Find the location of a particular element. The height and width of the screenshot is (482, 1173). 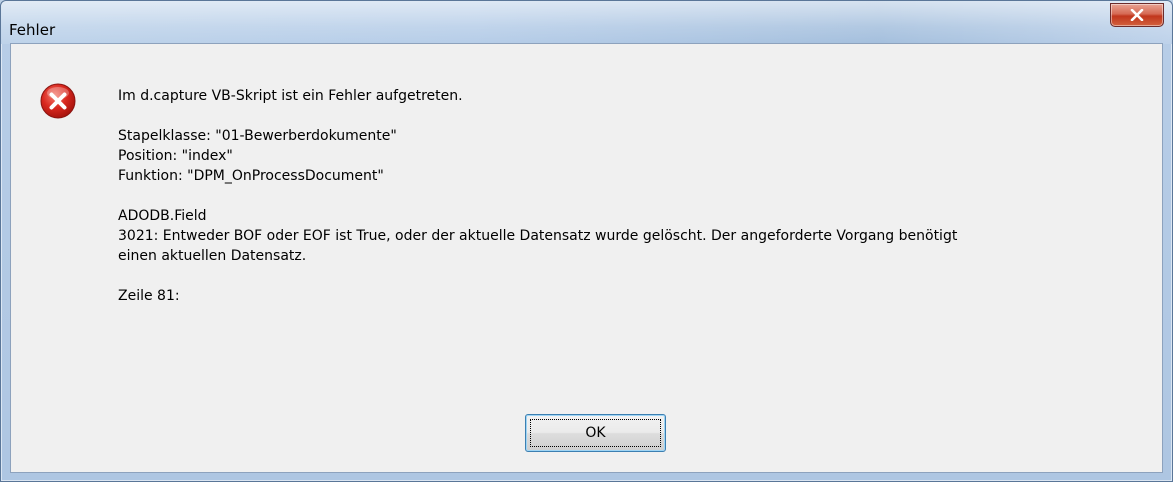

function-line: Funktion: "DPM_OnProcessDocument" is located at coordinates (251, 176).